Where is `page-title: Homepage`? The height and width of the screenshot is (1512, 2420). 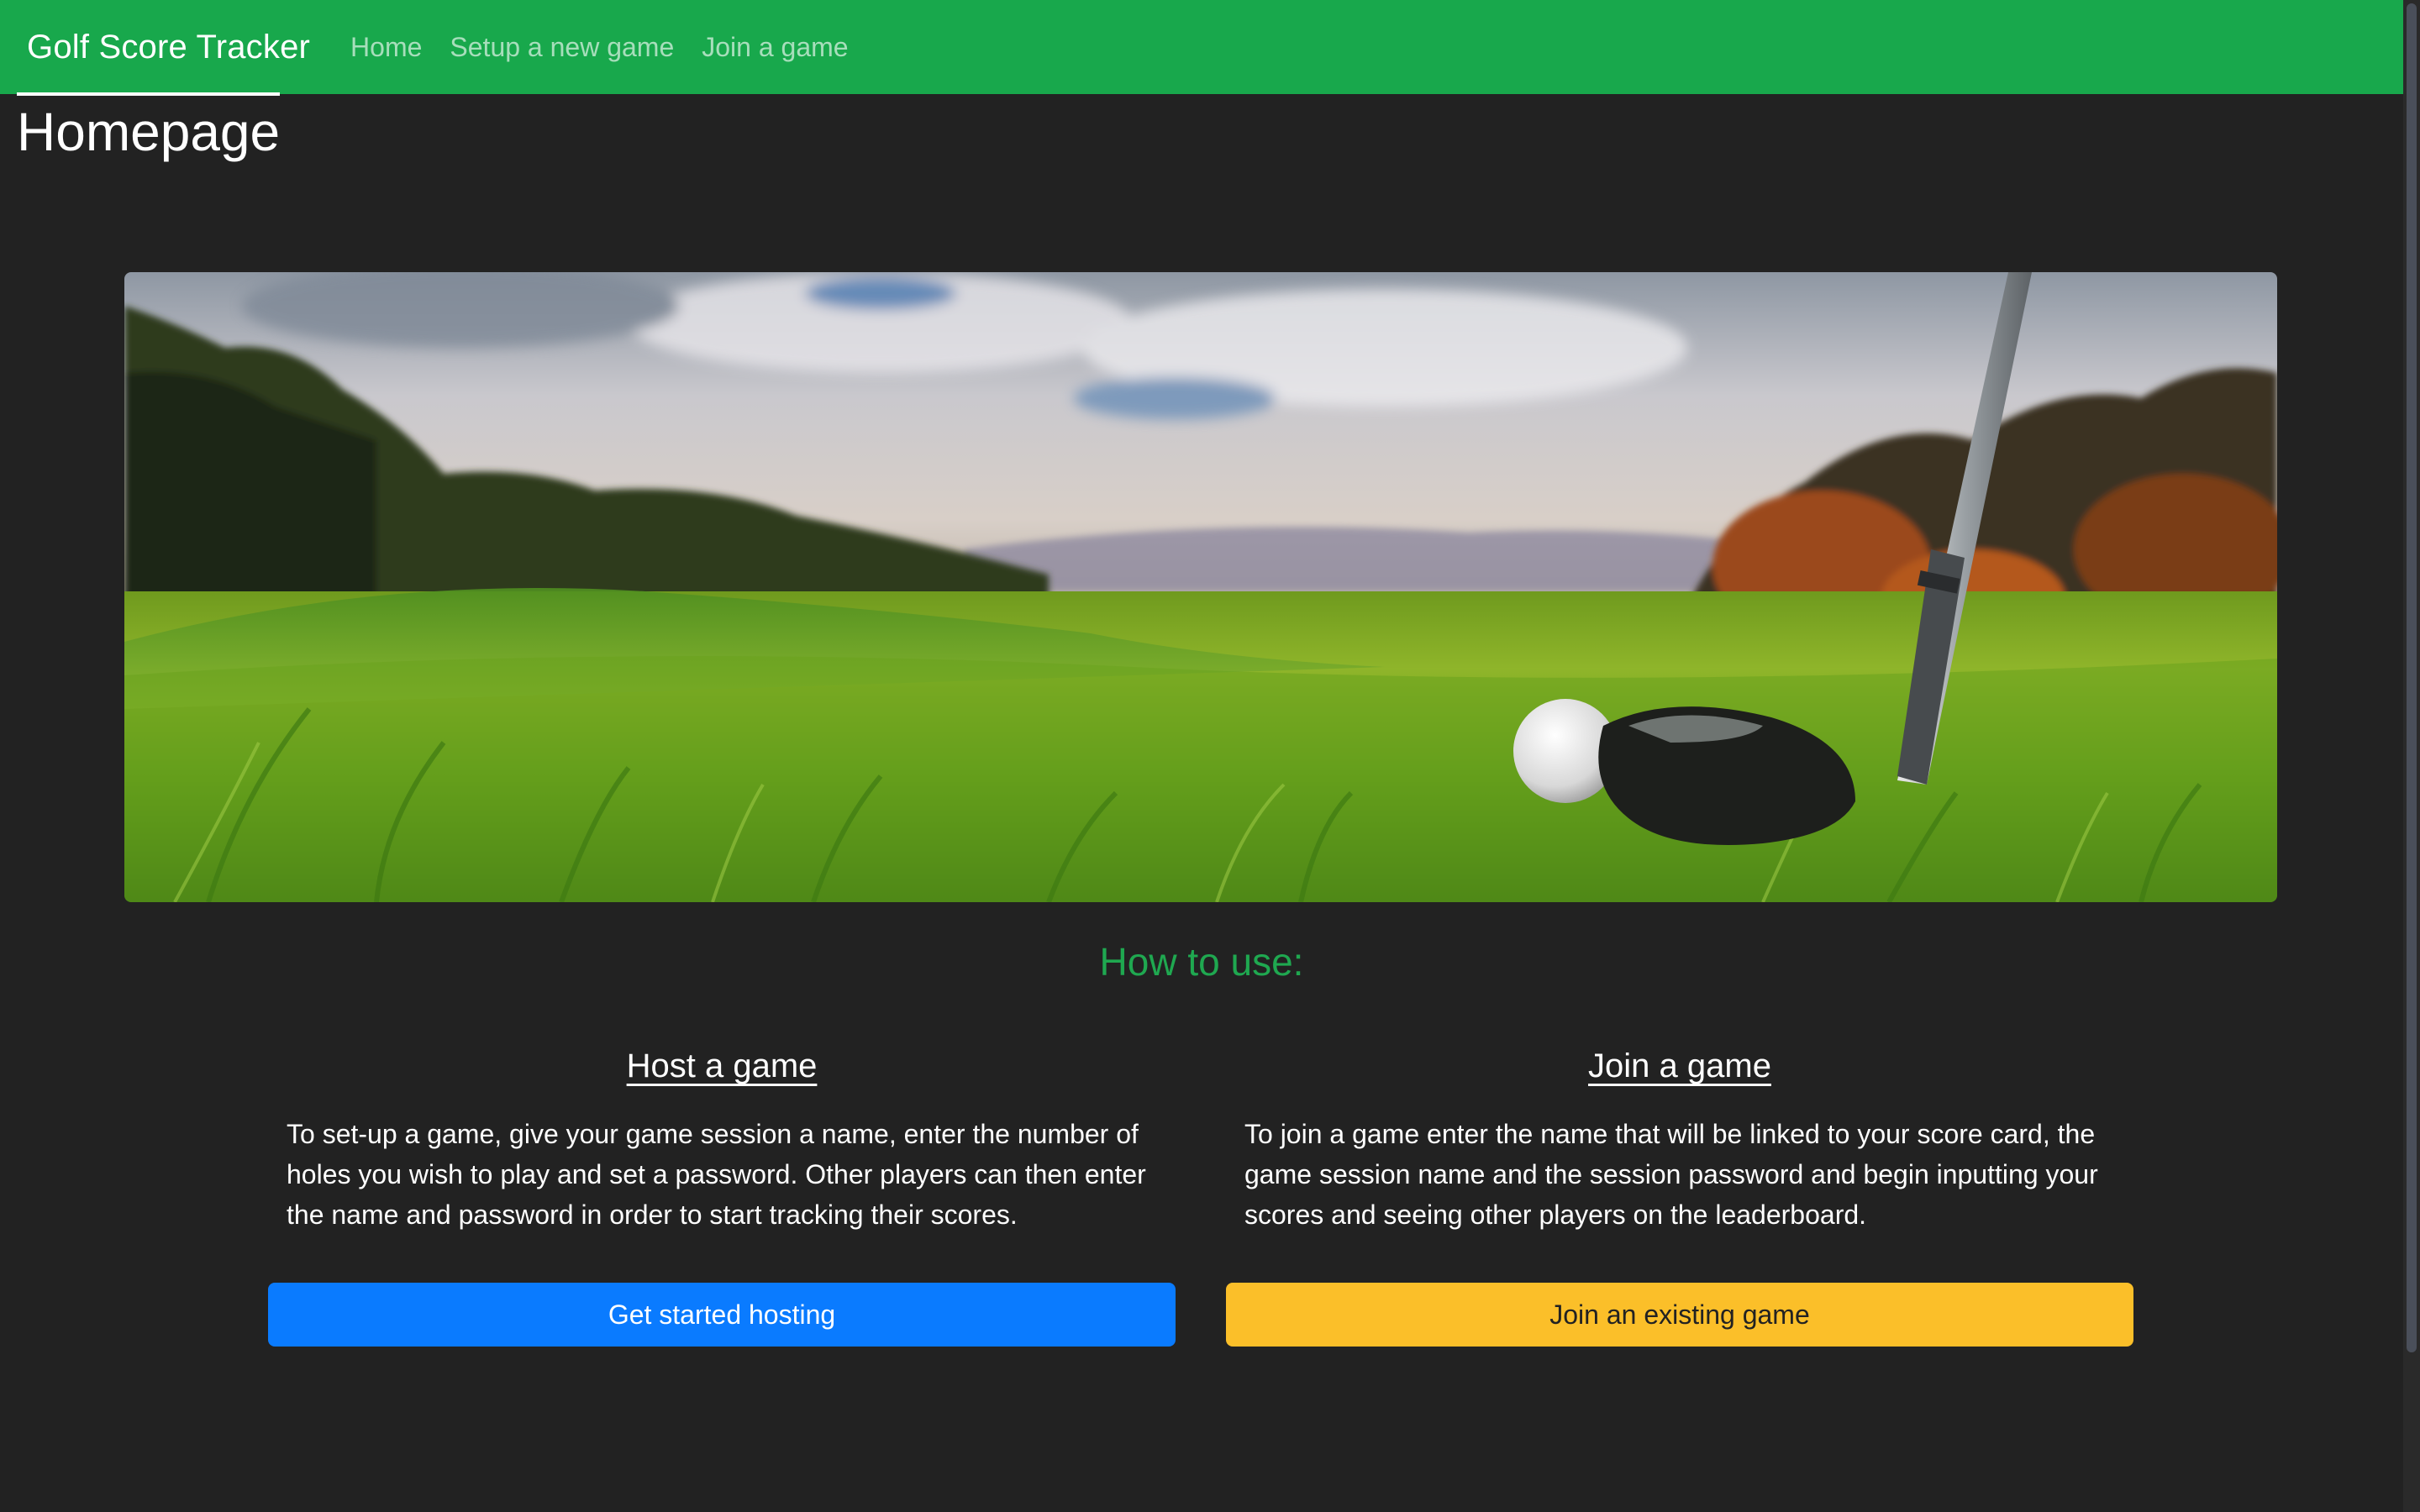
page-title: Homepage is located at coordinates (149, 128).